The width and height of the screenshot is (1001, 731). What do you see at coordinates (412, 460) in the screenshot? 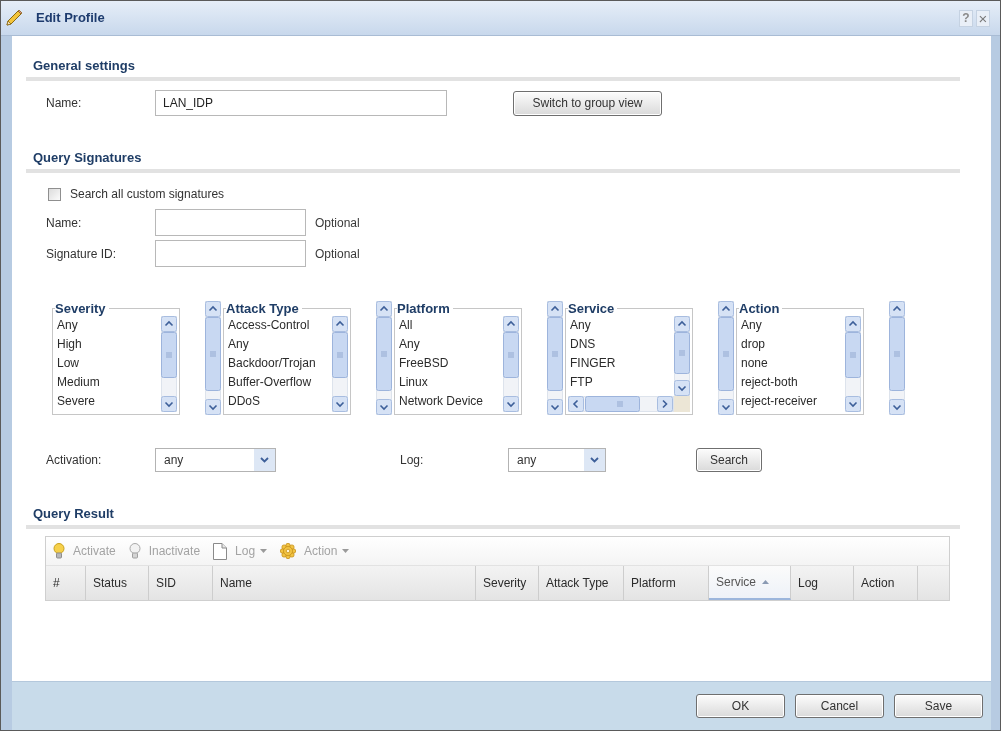
I see `field-label: Log:` at bounding box center [412, 460].